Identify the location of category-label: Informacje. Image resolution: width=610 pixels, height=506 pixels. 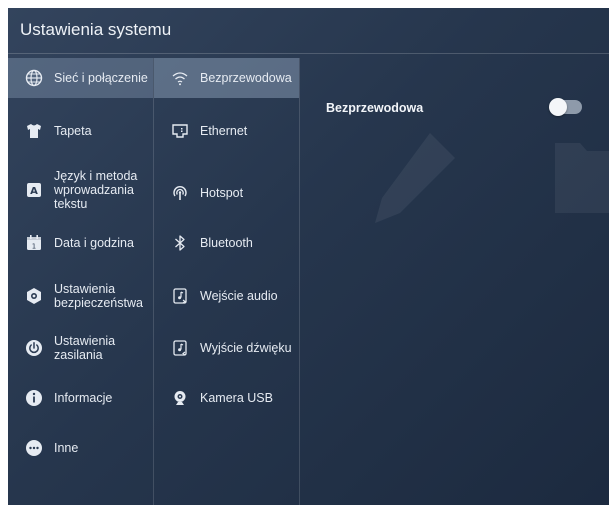
(83, 398).